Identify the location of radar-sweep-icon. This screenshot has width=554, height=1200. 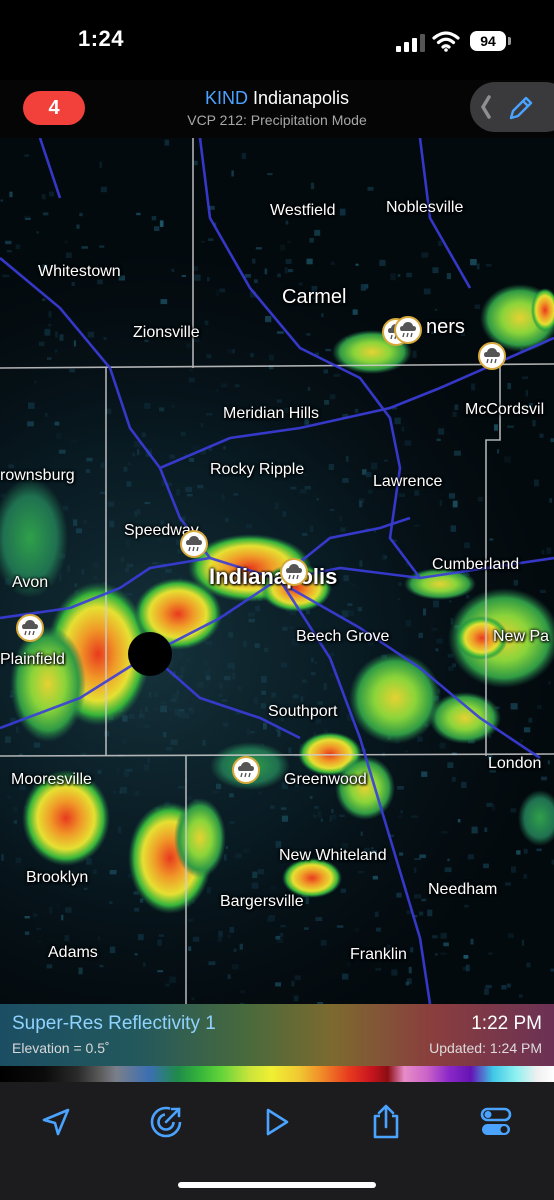
(166, 1122).